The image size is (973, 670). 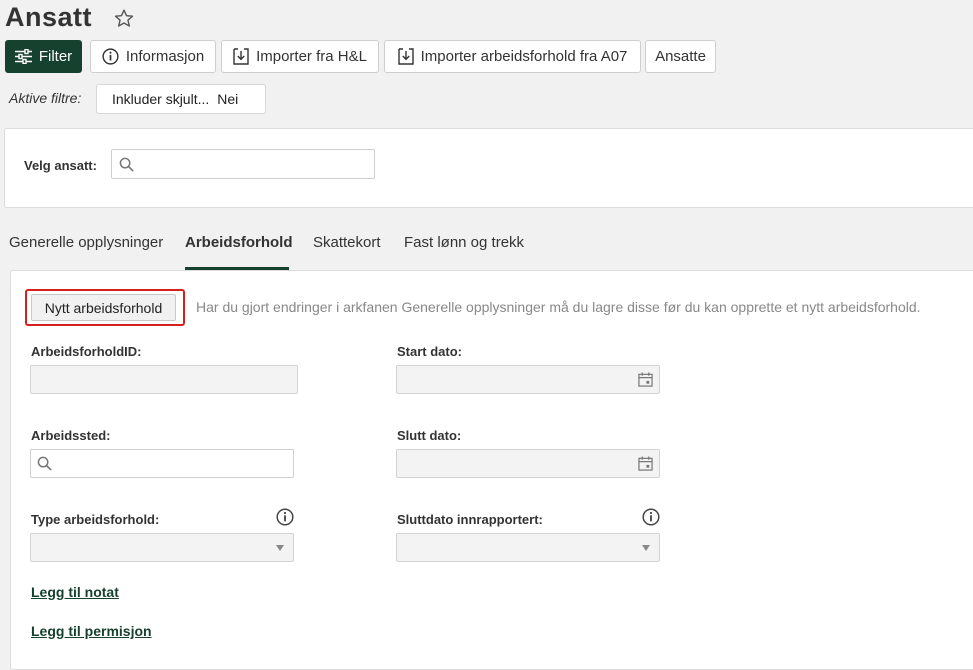 I want to click on end-date-reported-label: Sluttdato innrapportert:, so click(x=470, y=519).